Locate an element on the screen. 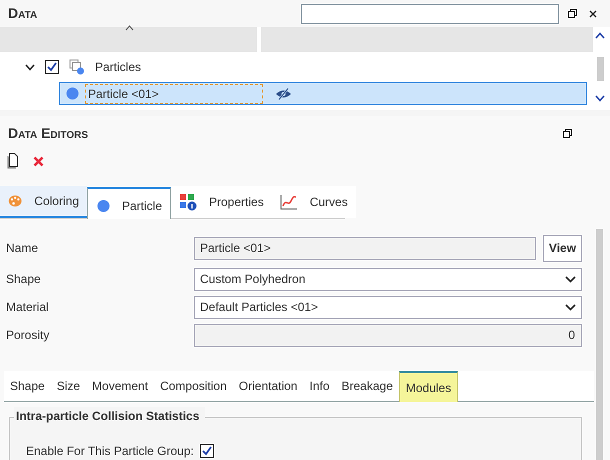 The height and width of the screenshot is (460, 610). field-label: Porosity is located at coordinates (28, 335).